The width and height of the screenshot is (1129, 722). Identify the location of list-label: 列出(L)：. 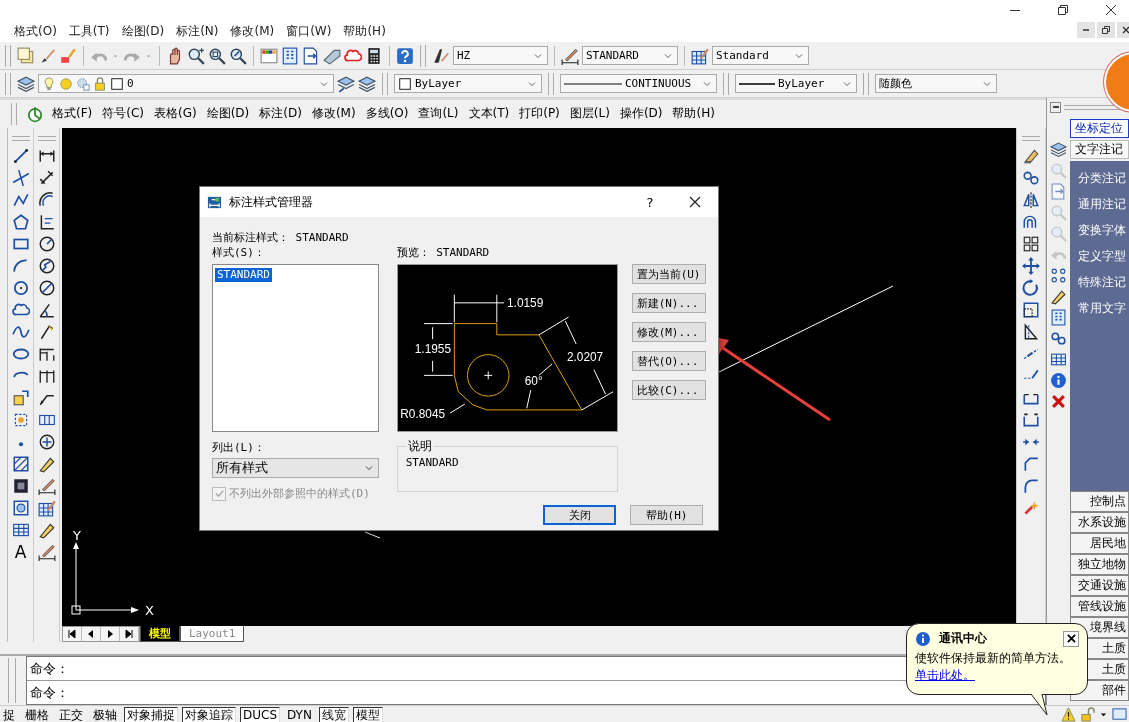
(239, 447).